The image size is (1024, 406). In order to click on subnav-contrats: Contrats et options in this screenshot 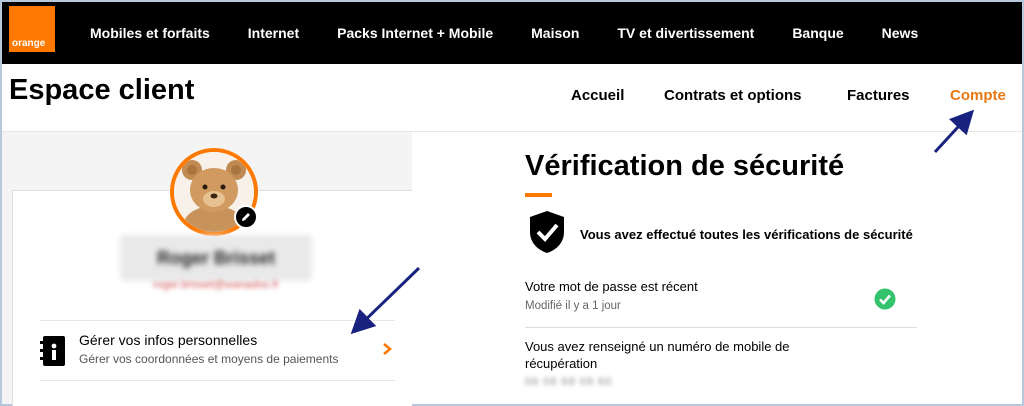, I will do `click(733, 95)`.